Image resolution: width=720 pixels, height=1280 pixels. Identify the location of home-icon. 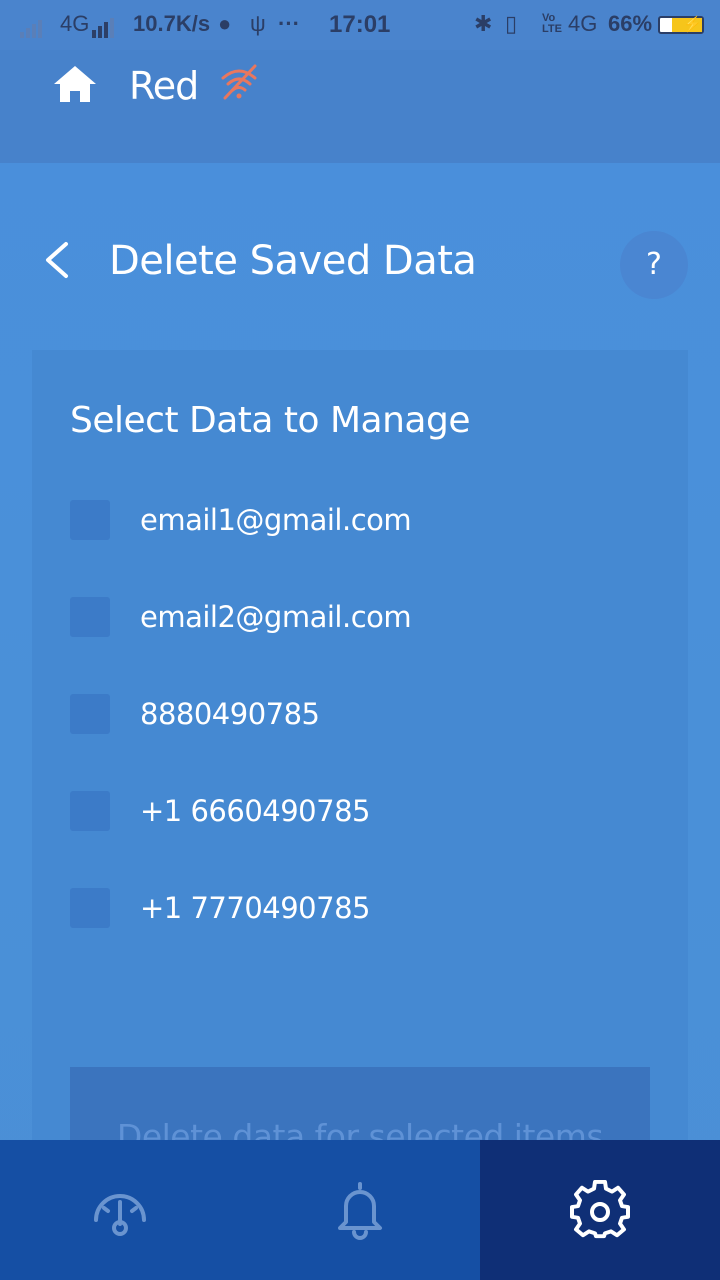
(75, 84).